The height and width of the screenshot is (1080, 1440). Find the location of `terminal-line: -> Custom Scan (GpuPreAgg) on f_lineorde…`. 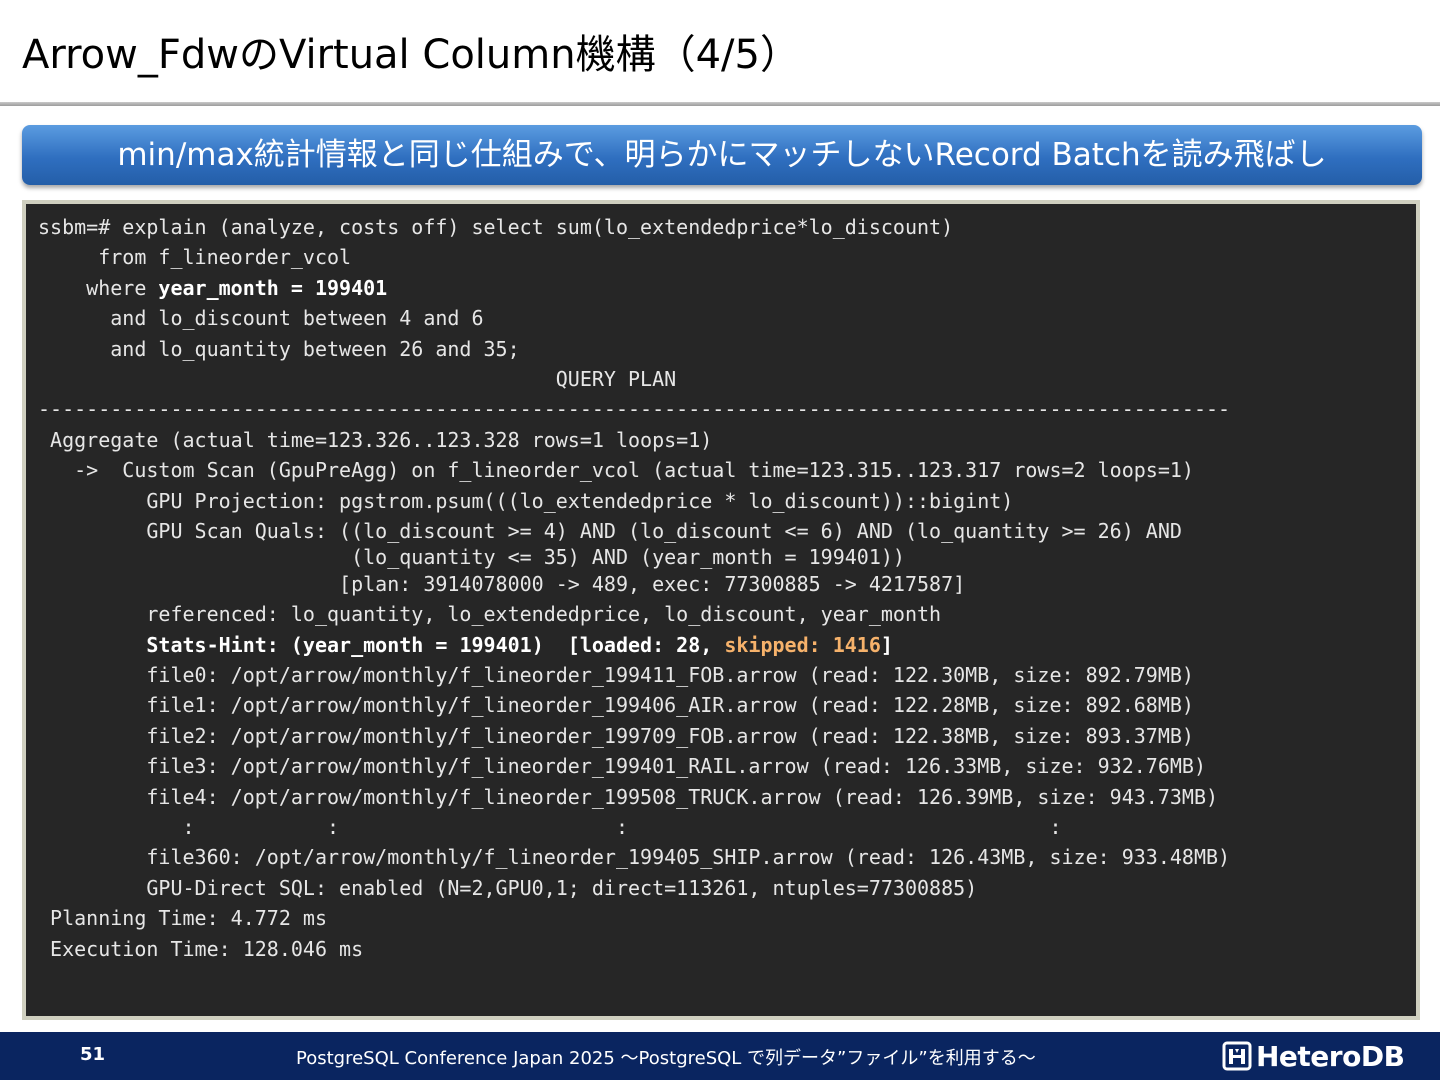

terminal-line: -> Custom Scan (GpuPreAgg) on f_lineorde… is located at coordinates (616, 470).